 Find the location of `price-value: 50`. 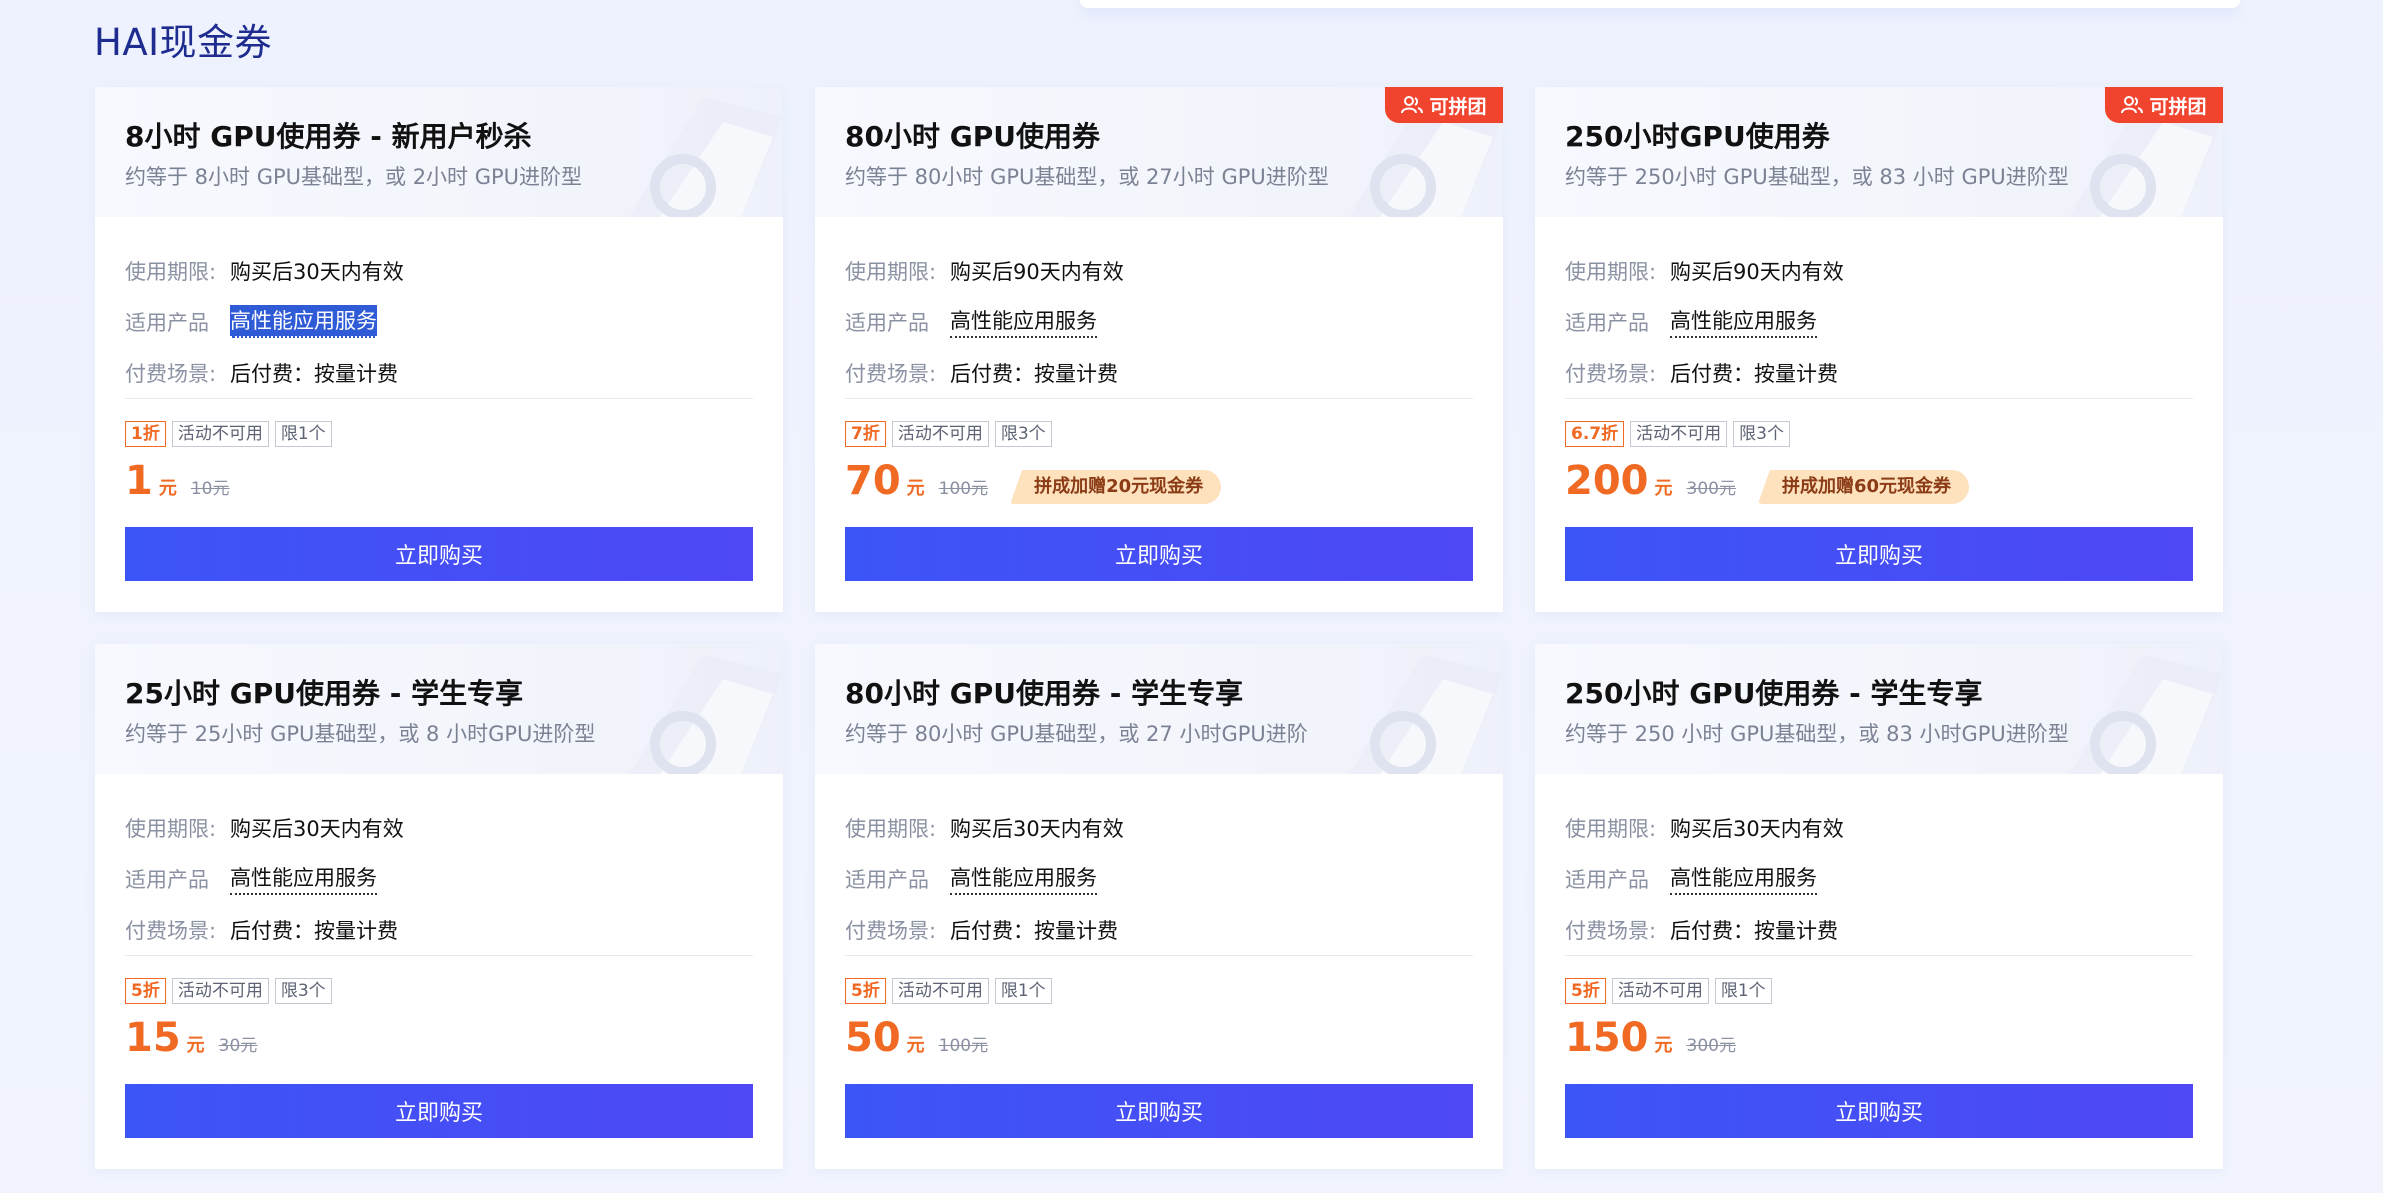

price-value: 50 is located at coordinates (873, 1038).